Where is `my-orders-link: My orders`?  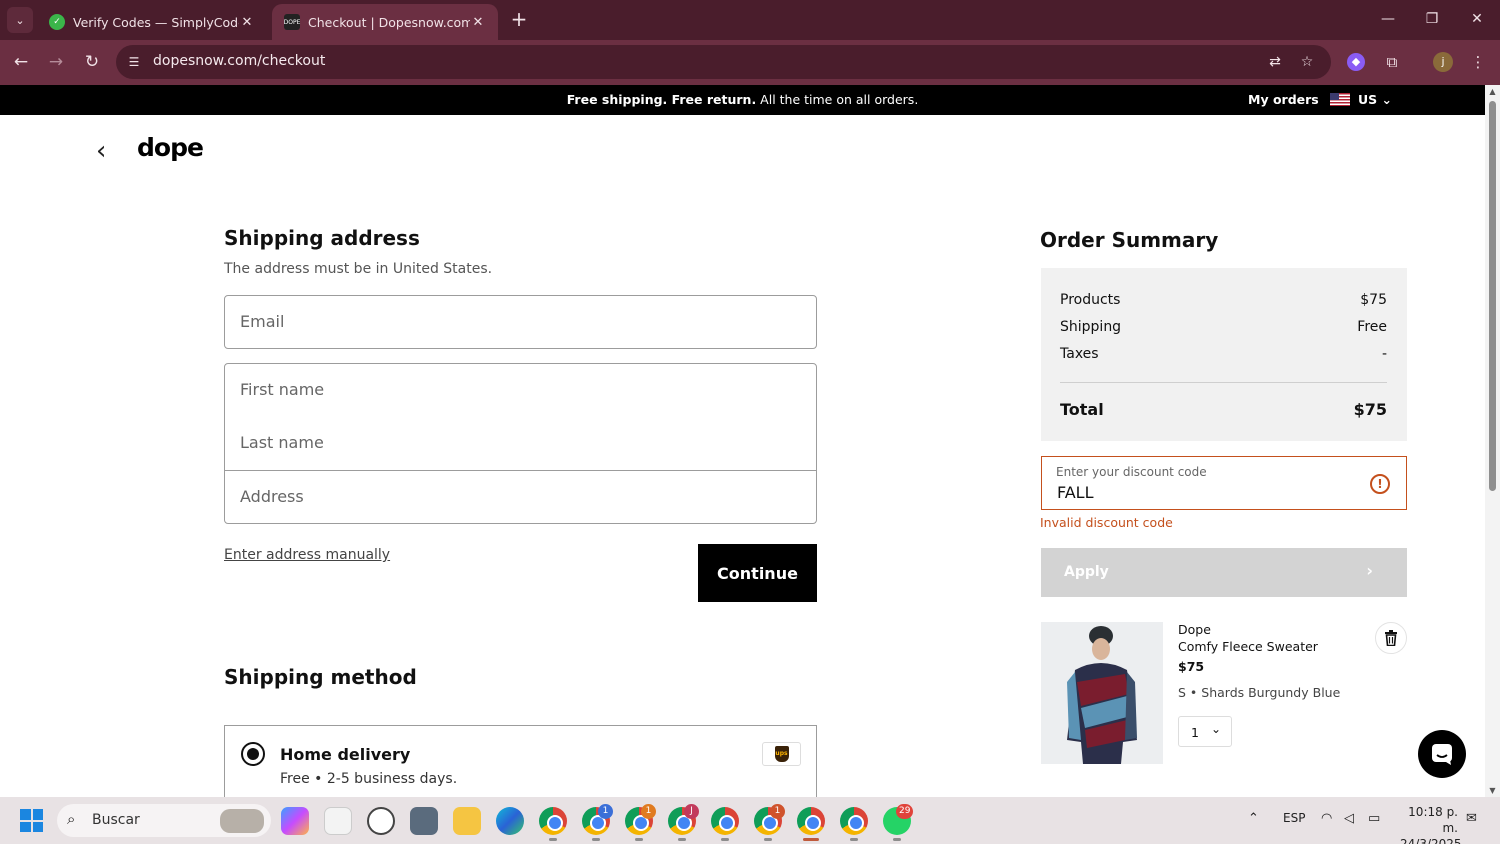 my-orders-link: My orders is located at coordinates (1283, 99).